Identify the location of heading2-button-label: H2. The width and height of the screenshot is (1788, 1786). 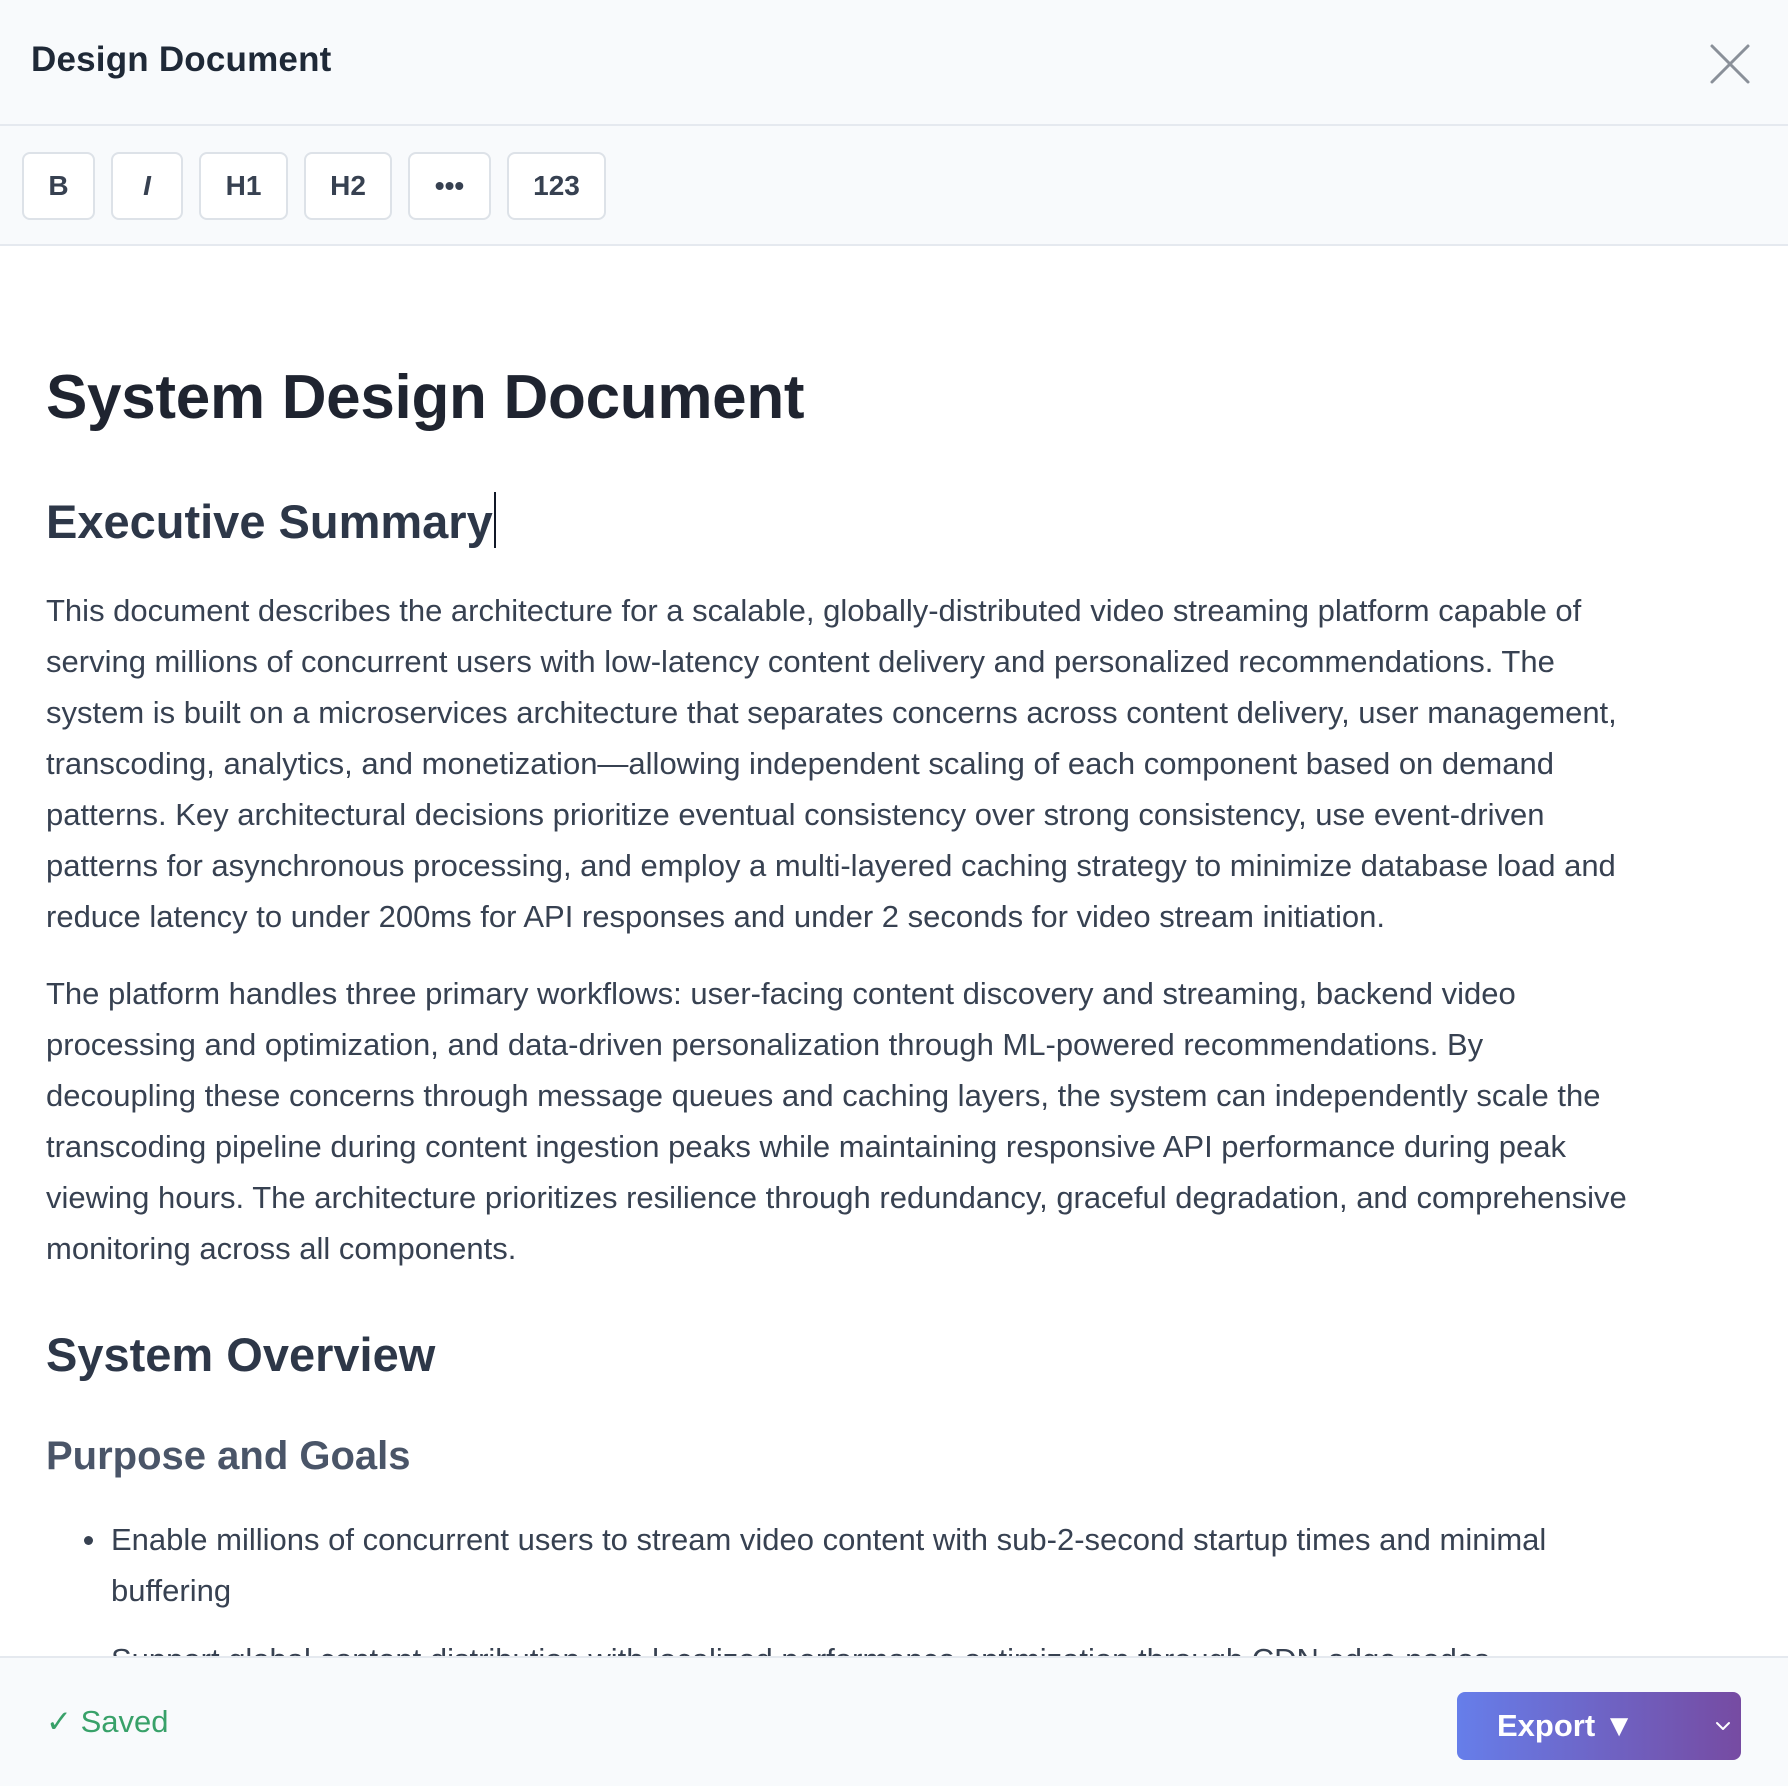
(348, 185).